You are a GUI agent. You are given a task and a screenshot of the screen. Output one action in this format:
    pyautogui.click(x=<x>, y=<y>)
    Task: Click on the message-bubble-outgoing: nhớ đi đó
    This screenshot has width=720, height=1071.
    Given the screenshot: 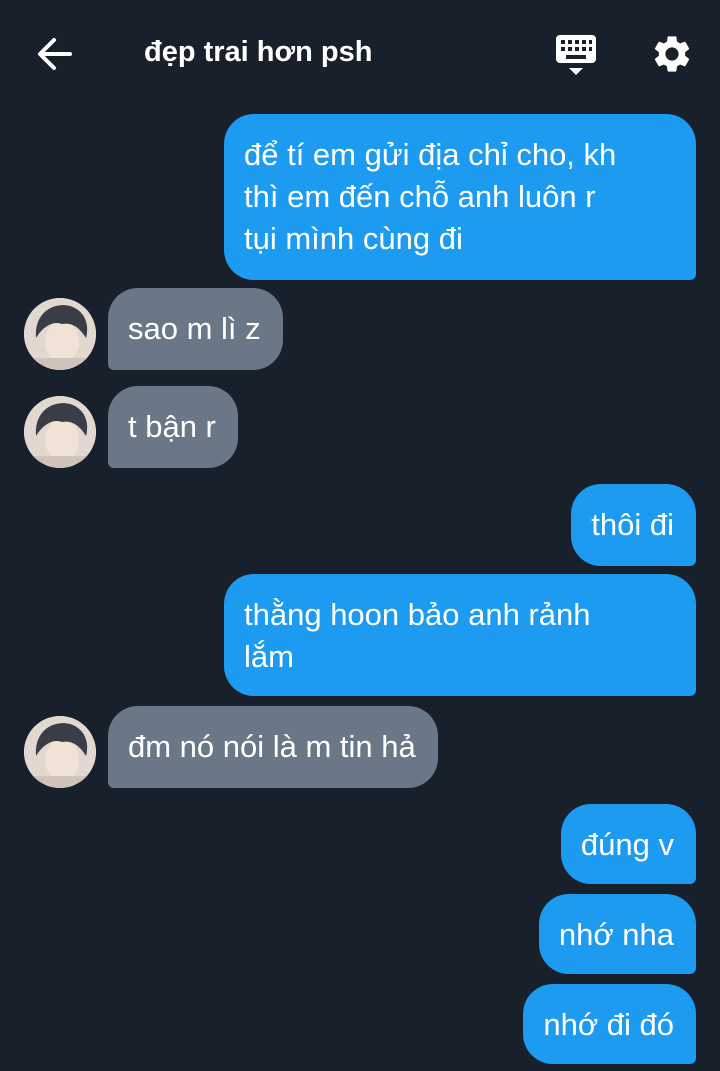 What is the action you would take?
    pyautogui.click(x=609, y=1024)
    